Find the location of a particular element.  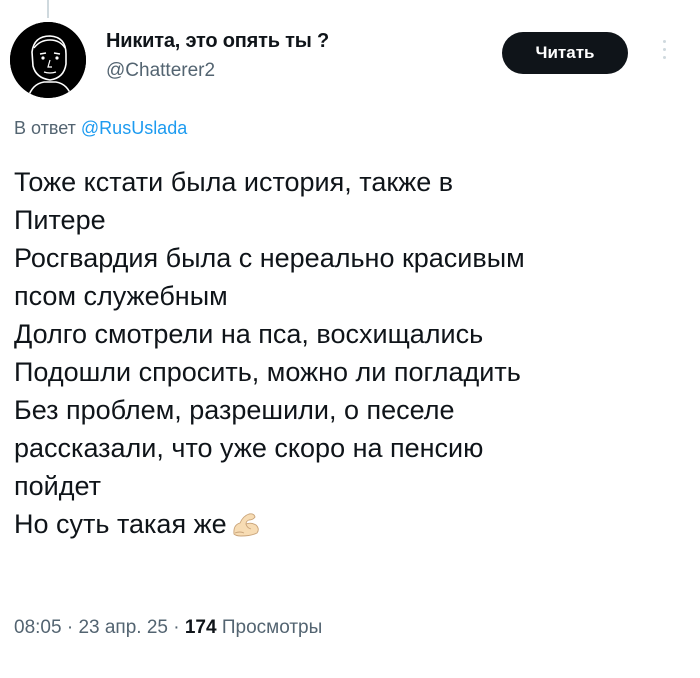

avatar-portrait-icon is located at coordinates (48, 60).